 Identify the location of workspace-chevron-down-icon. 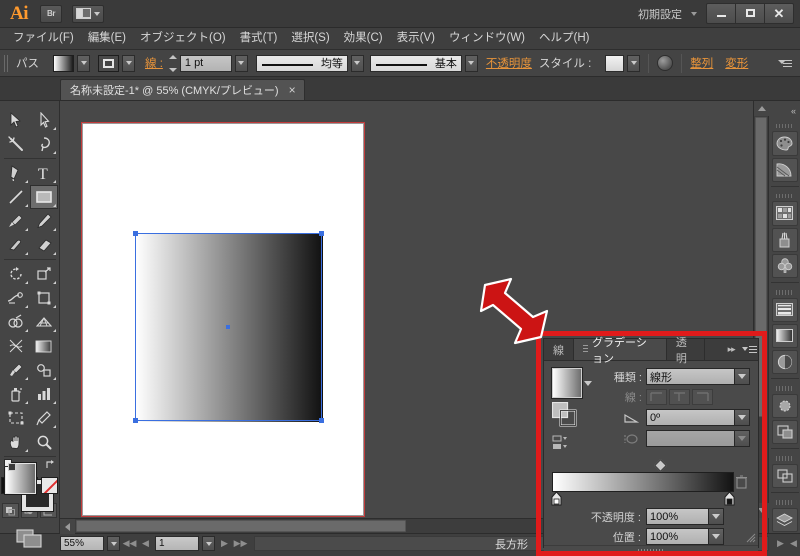
(694, 13).